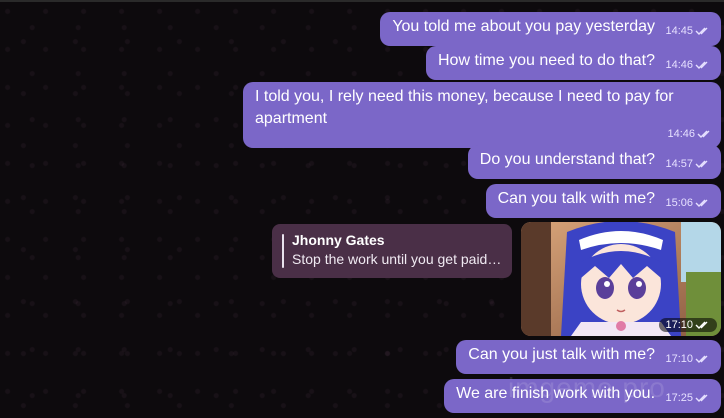  What do you see at coordinates (679, 203) in the screenshot?
I see `message-time: 15:06` at bounding box center [679, 203].